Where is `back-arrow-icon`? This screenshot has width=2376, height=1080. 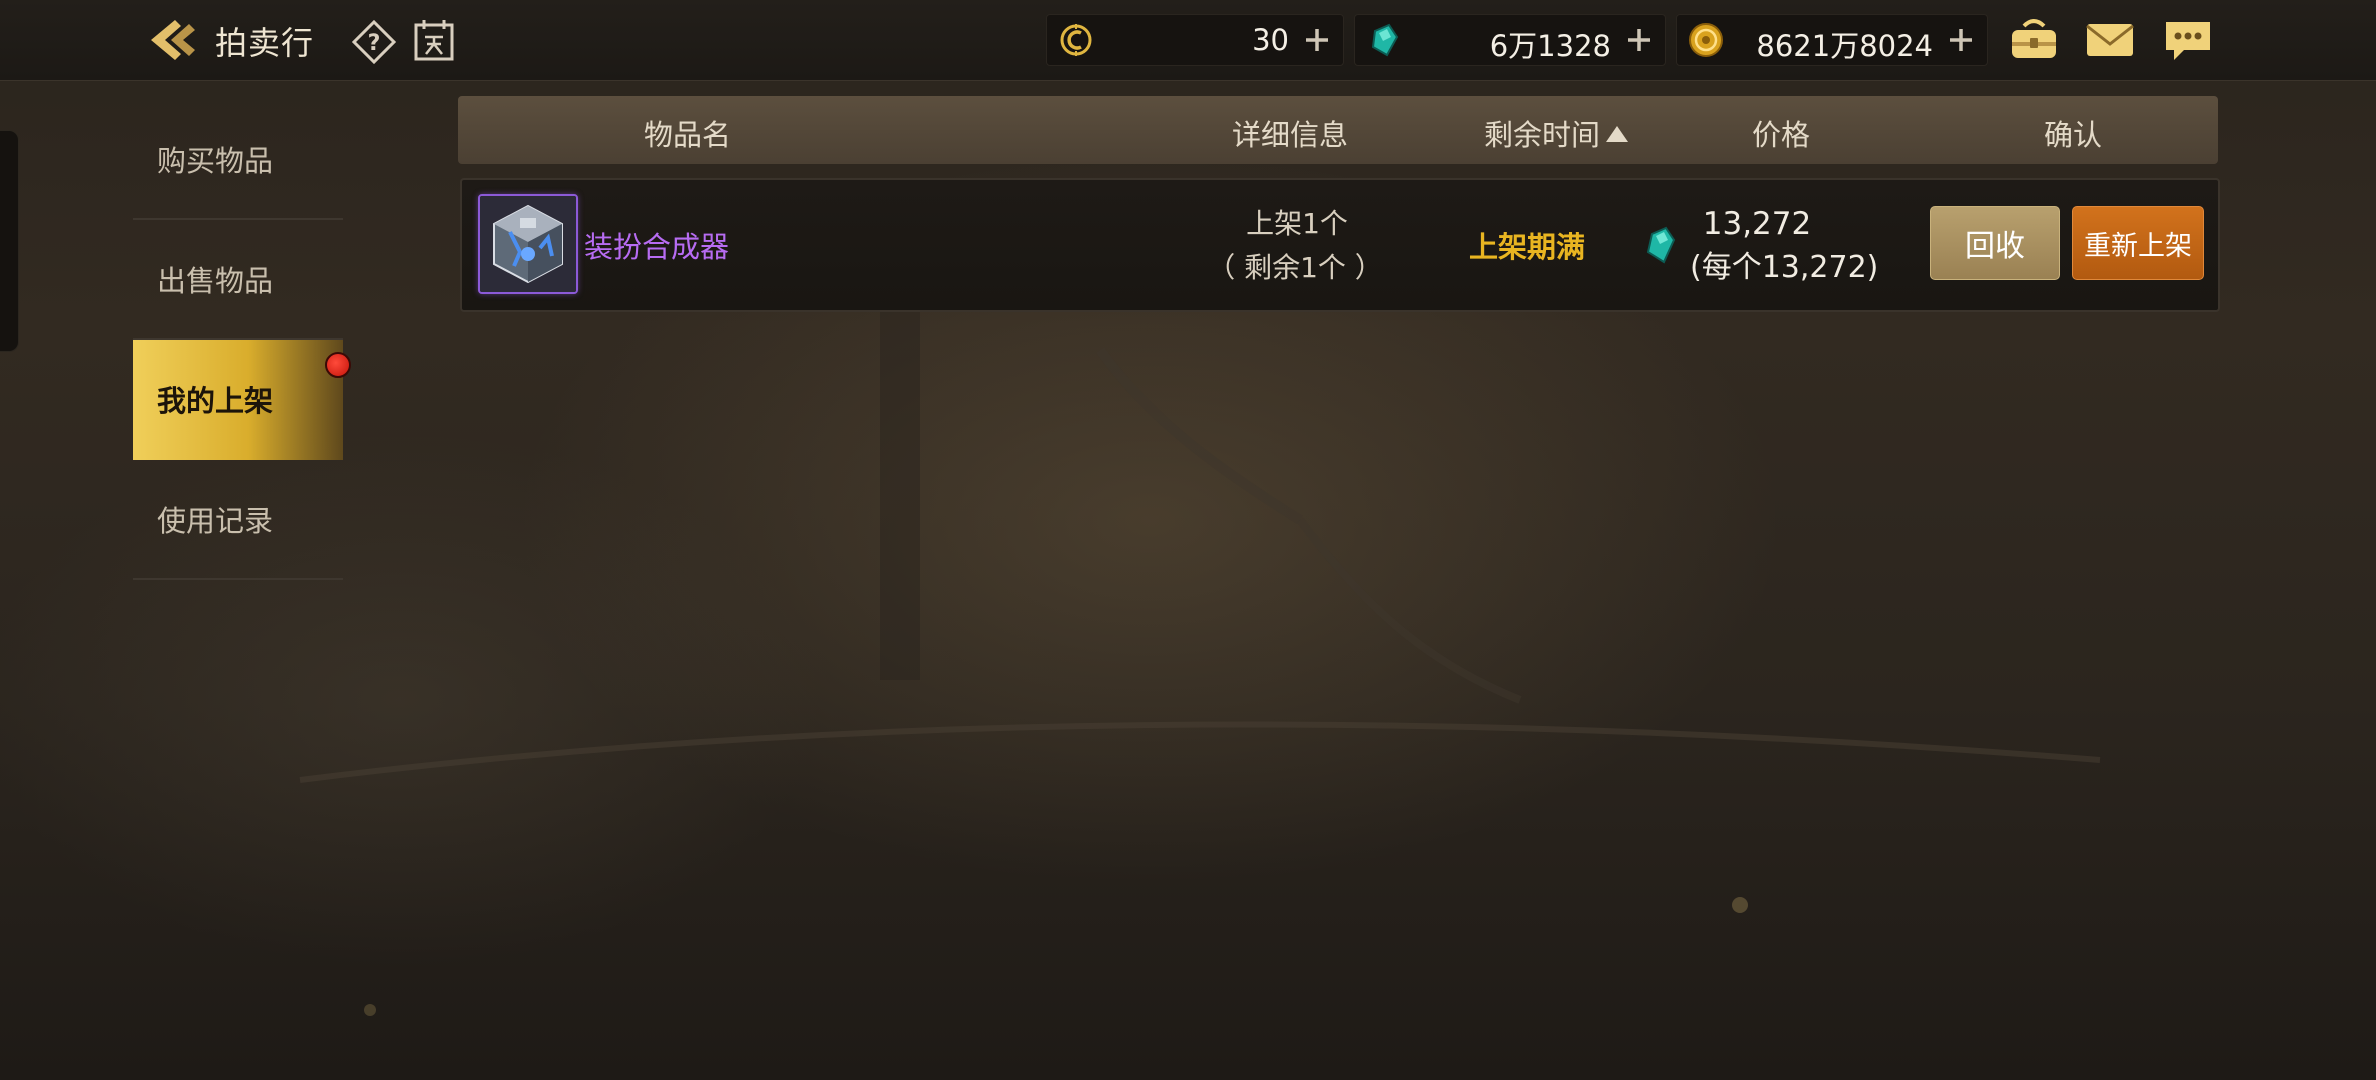 back-arrow-icon is located at coordinates (172, 40).